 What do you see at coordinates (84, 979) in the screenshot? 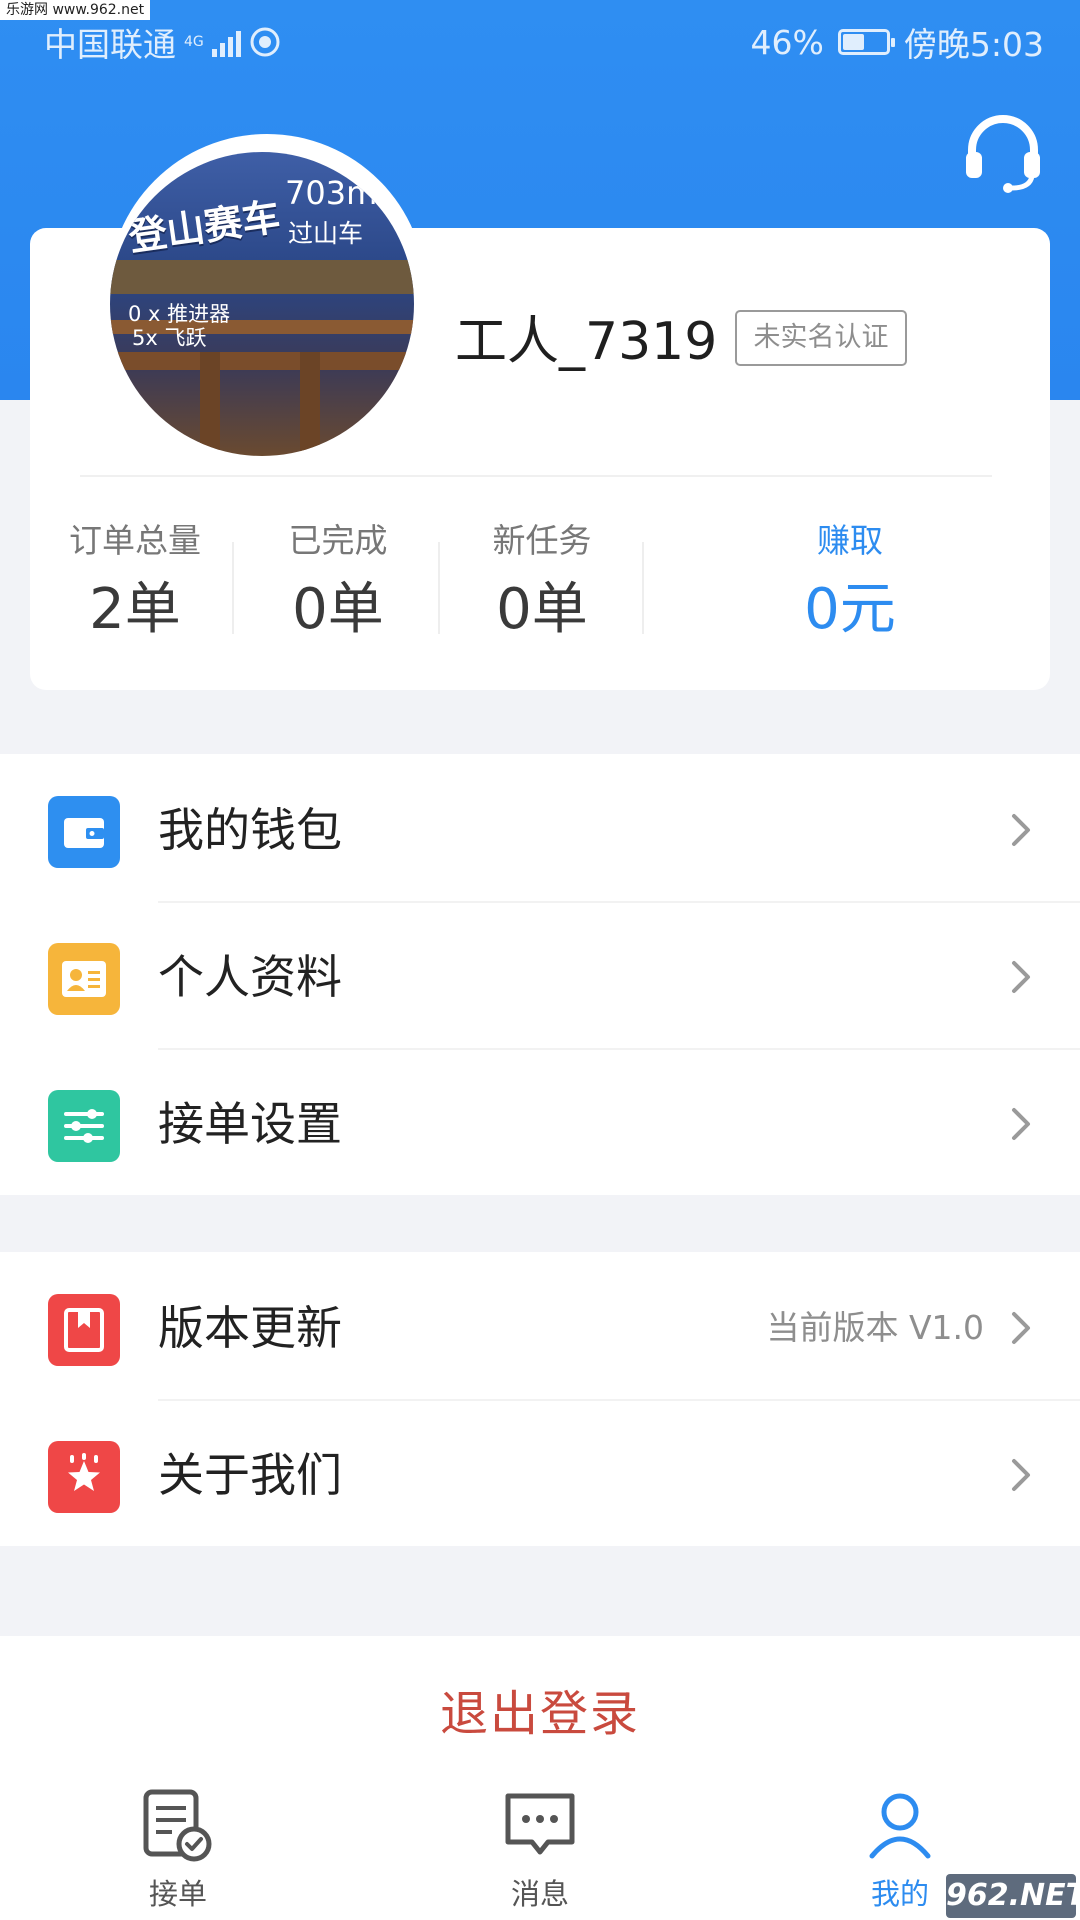
I see `id-card-icon` at bounding box center [84, 979].